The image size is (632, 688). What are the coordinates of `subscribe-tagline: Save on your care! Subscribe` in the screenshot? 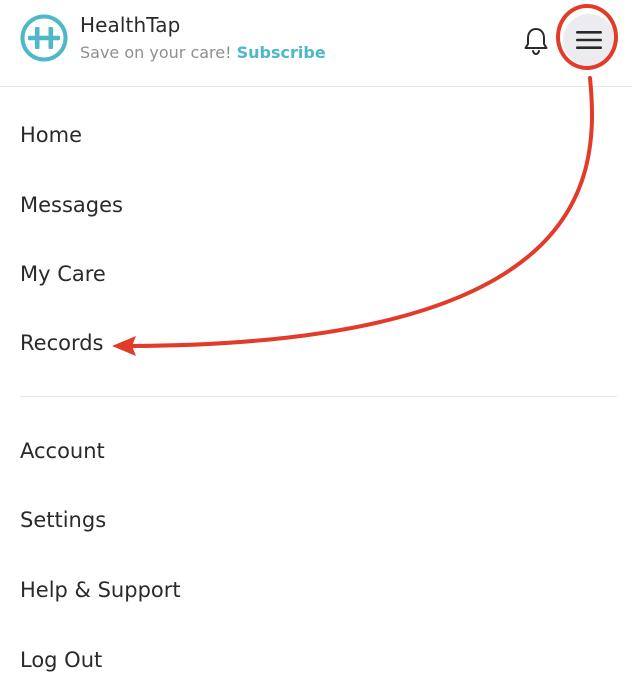 It's located at (203, 52).